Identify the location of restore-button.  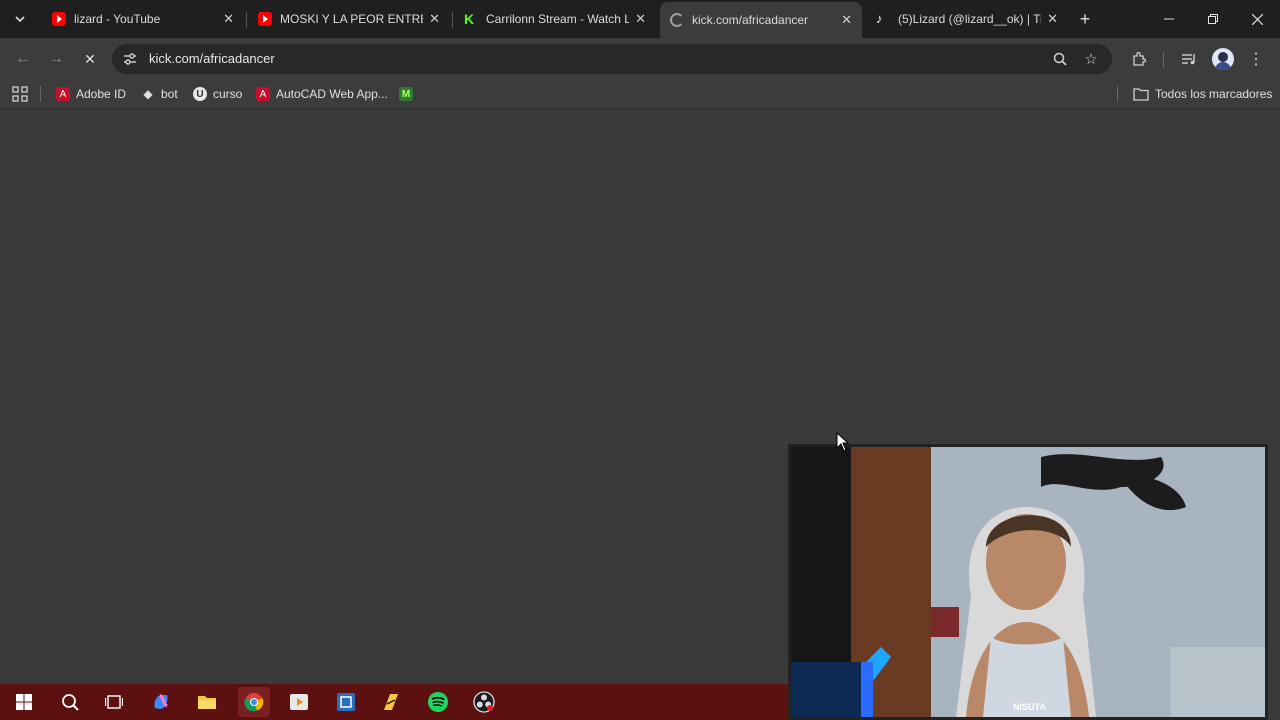
(1213, 19).